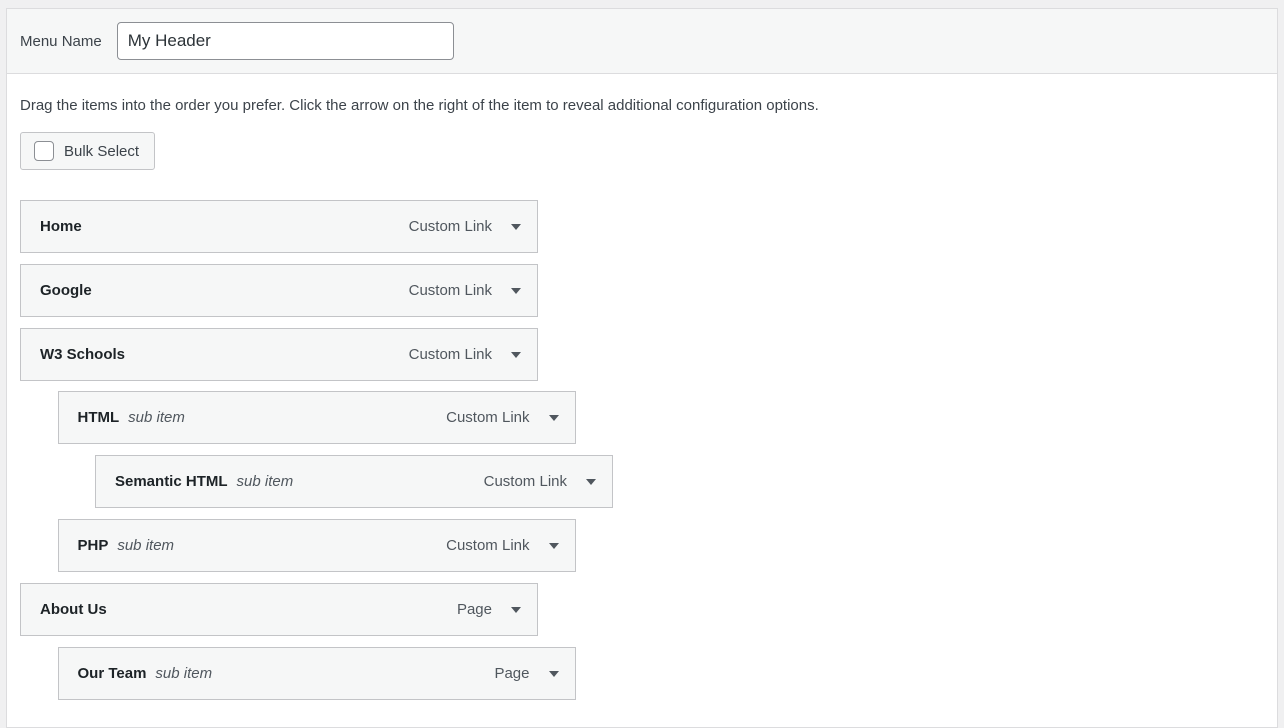  I want to click on checkbox-icon, so click(44, 151).